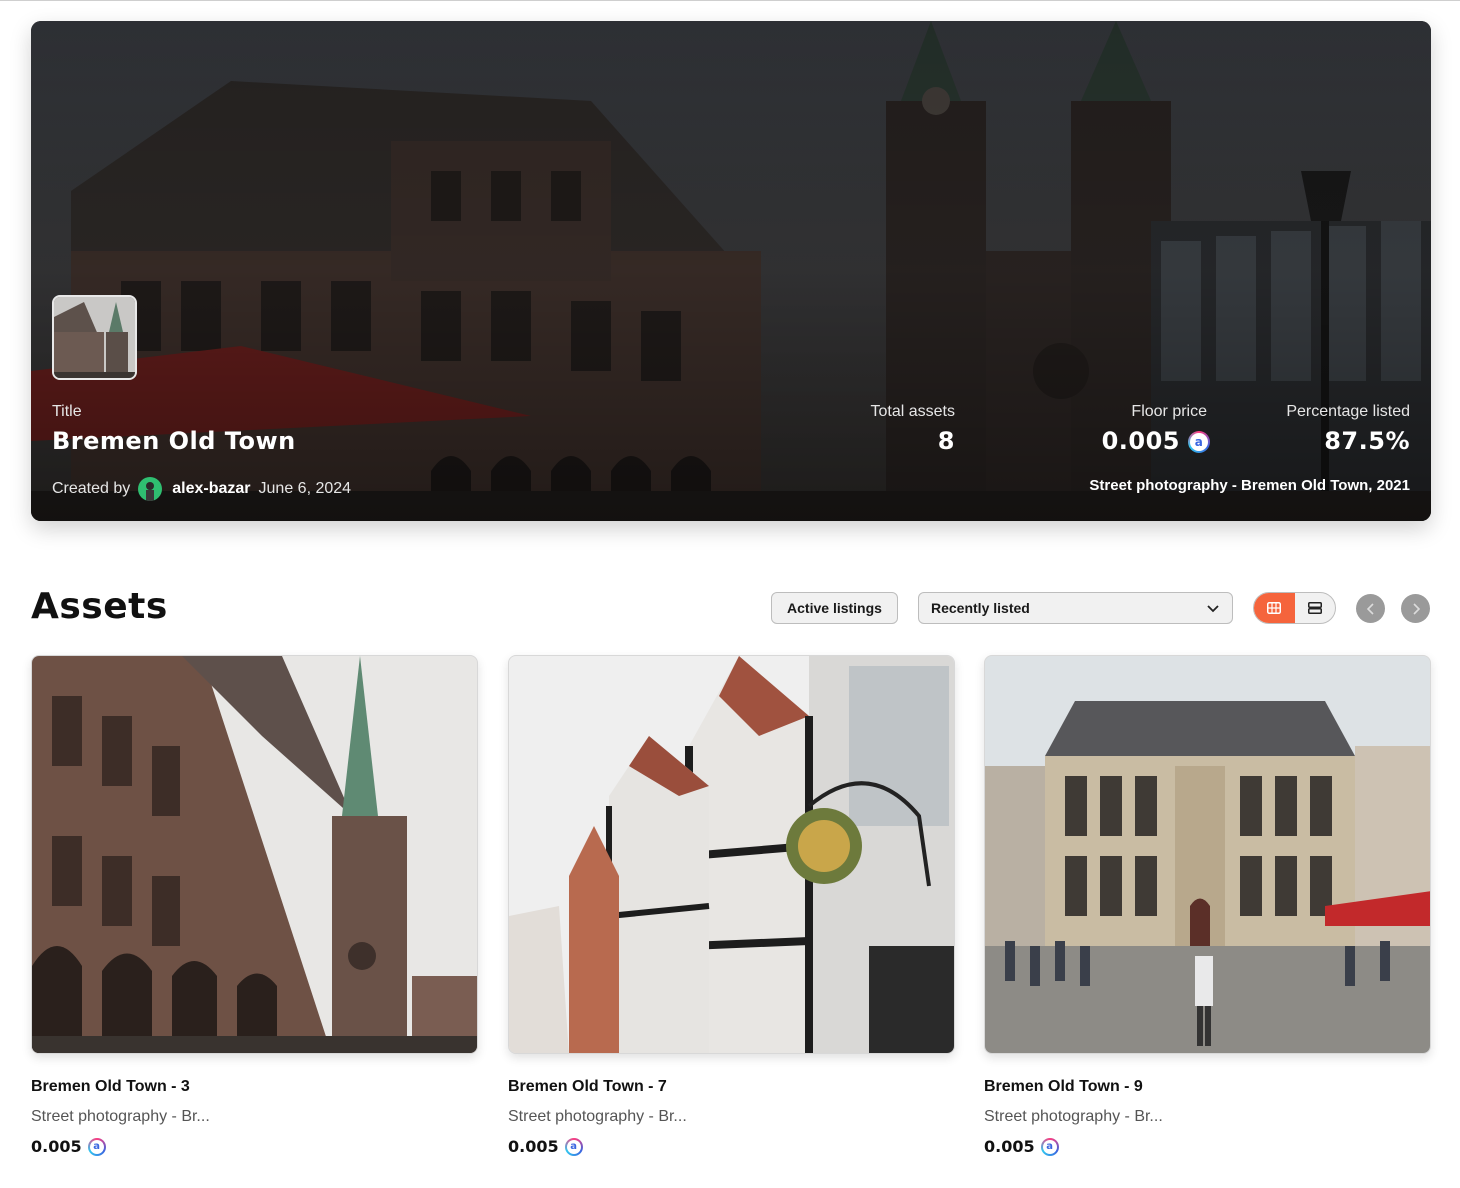 The height and width of the screenshot is (1188, 1460). What do you see at coordinates (1169, 411) in the screenshot?
I see `floor-price-label: Floor price` at bounding box center [1169, 411].